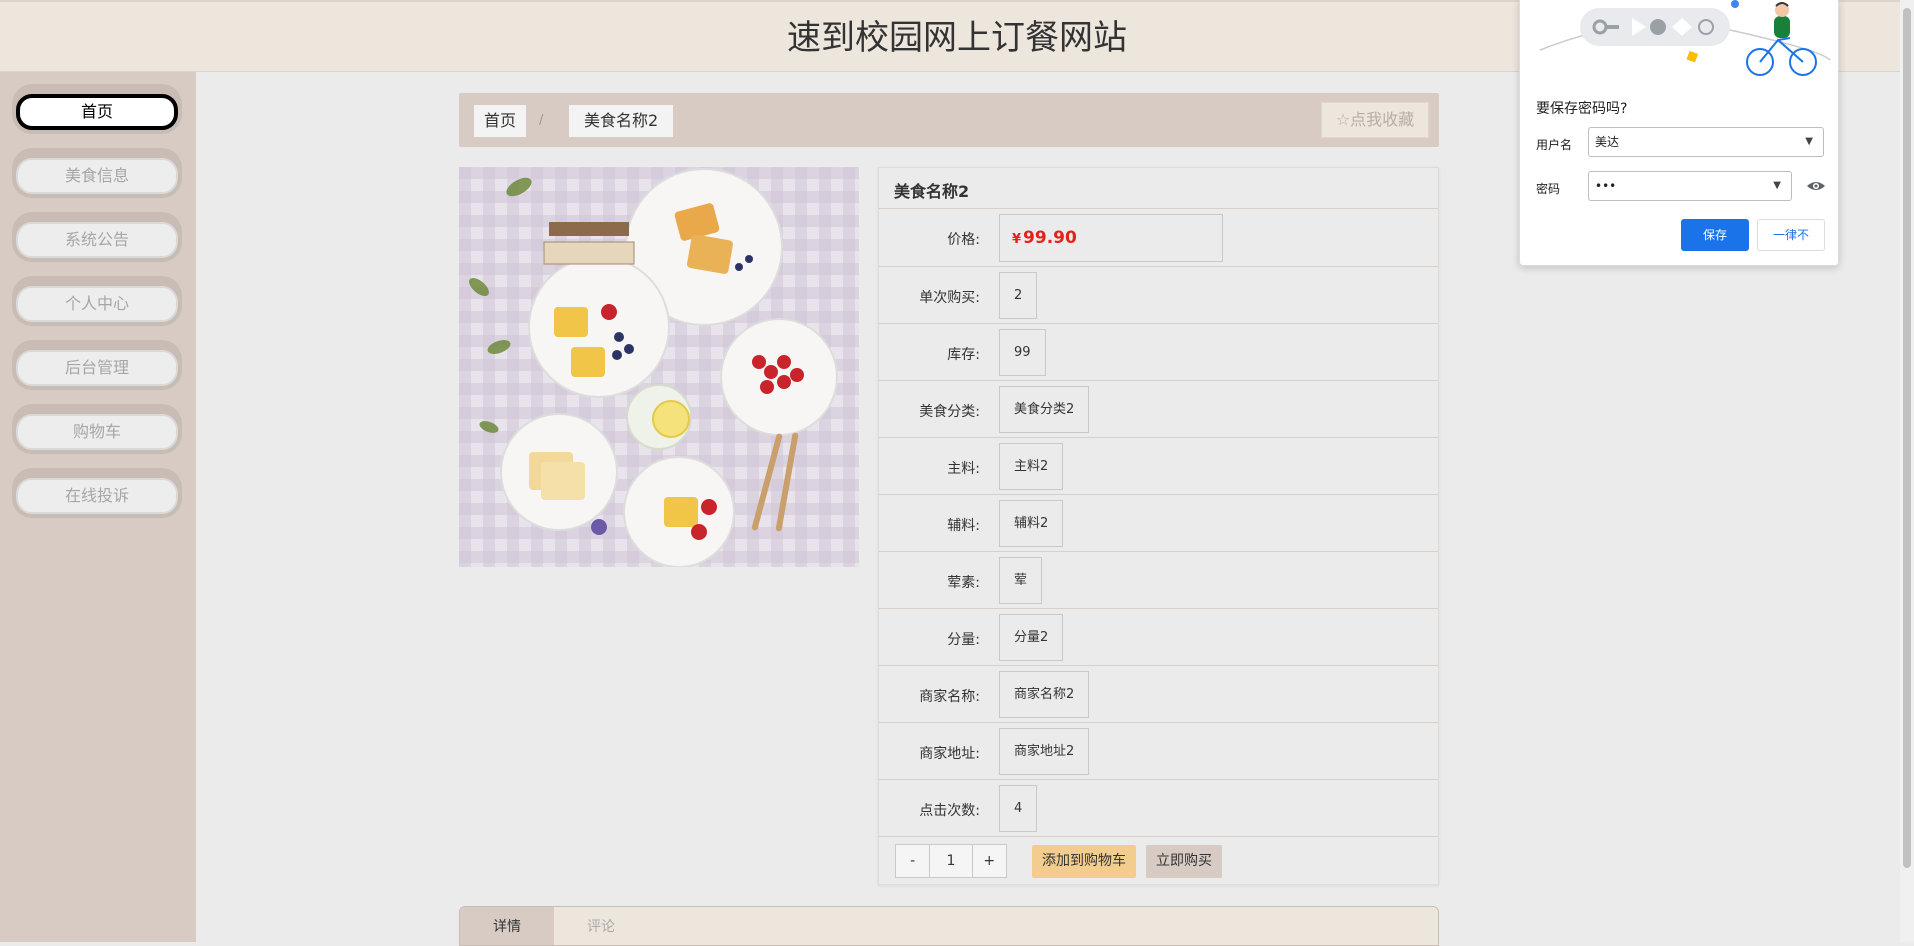 The height and width of the screenshot is (946, 1914). Describe the element at coordinates (1018, 295) in the screenshot. I see `purchase-limit-value: 2` at that location.